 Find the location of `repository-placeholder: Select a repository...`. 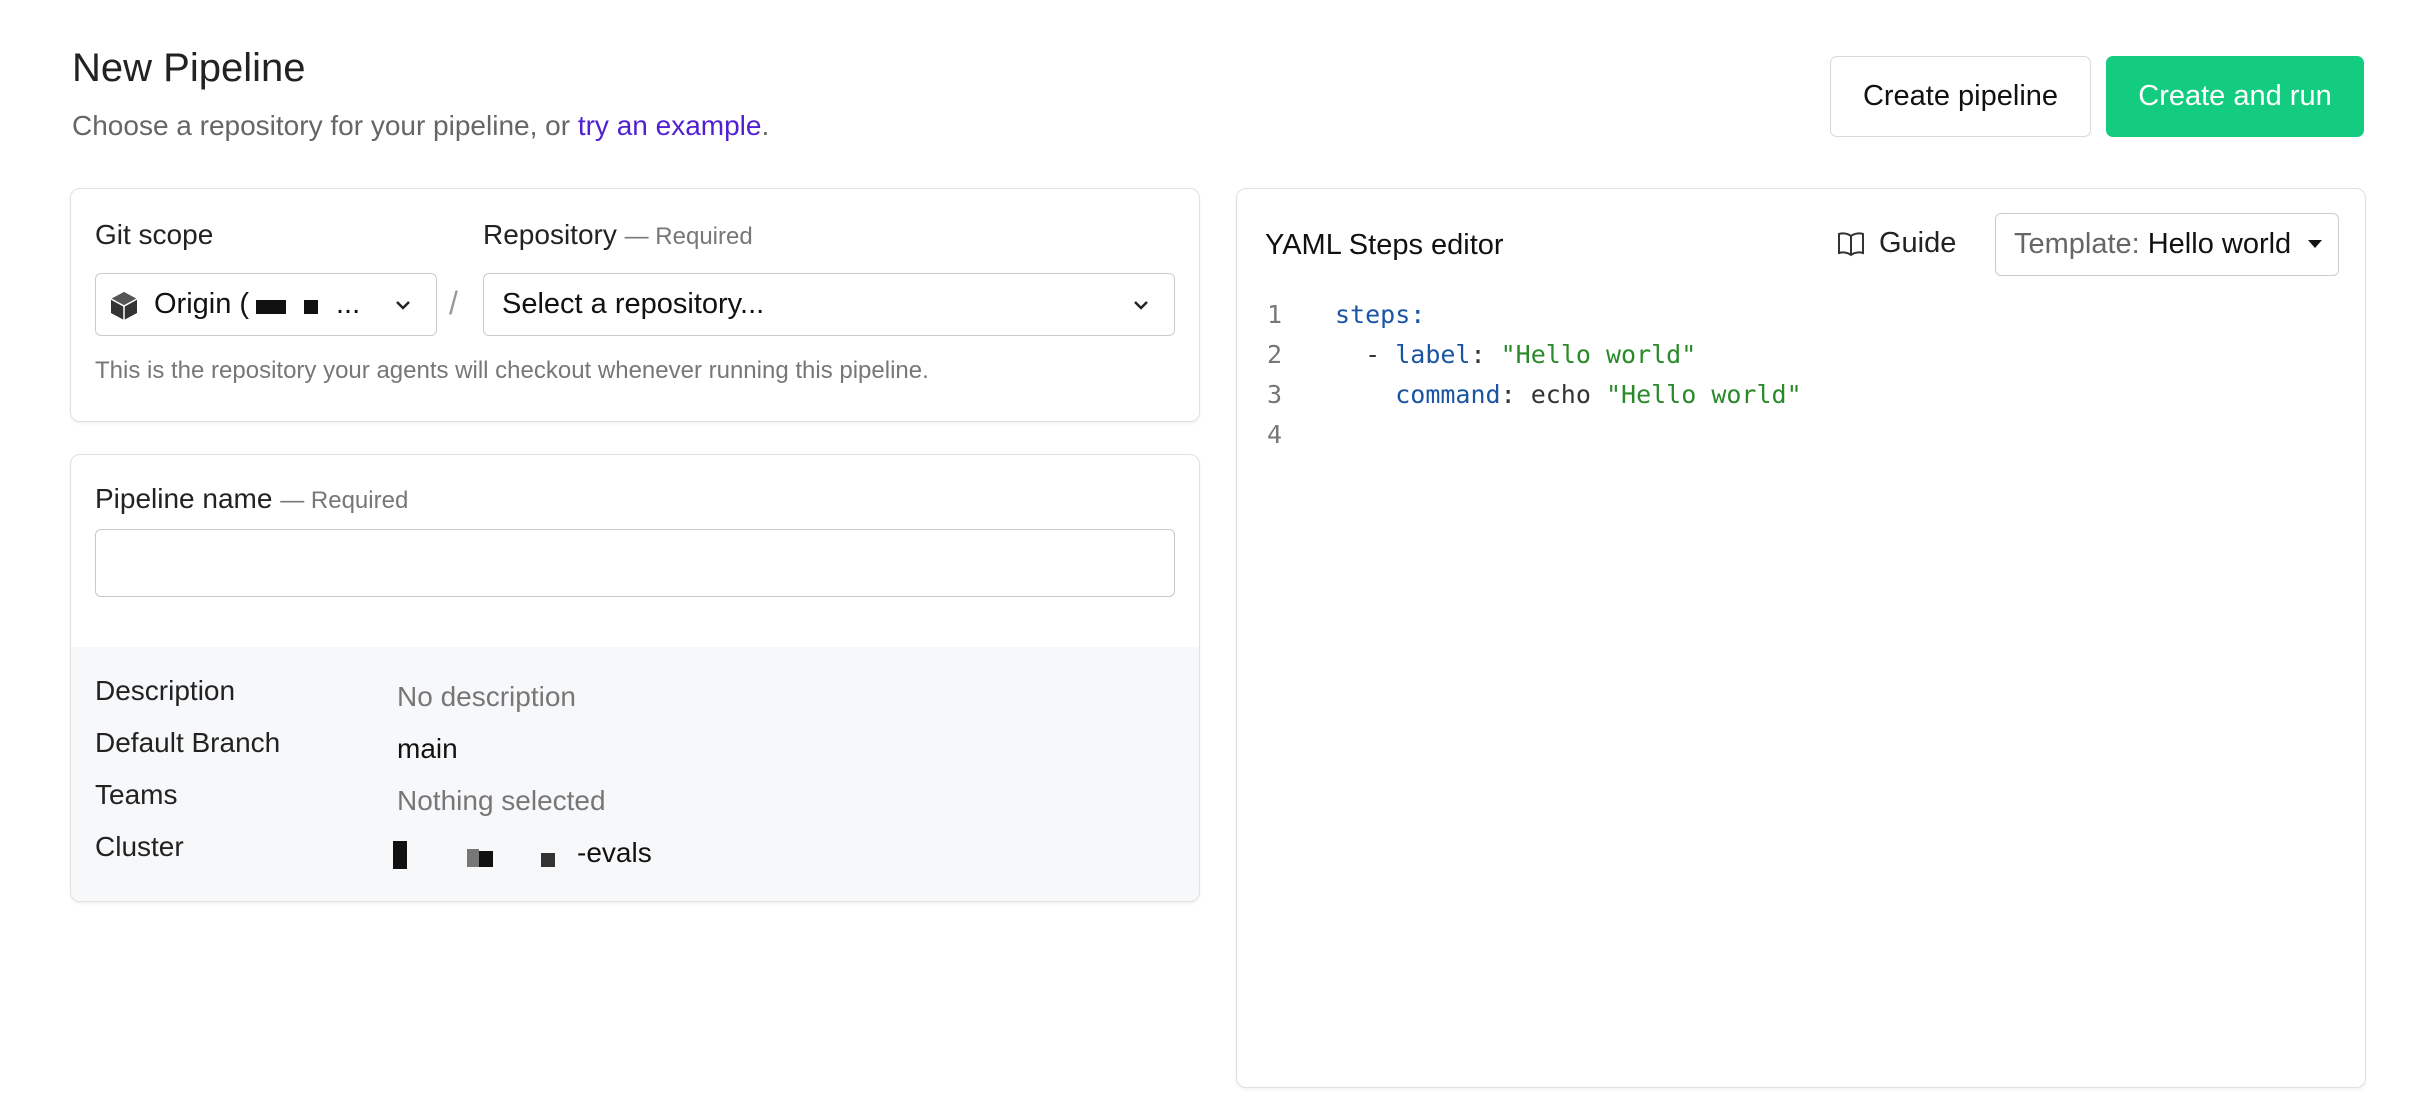

repository-placeholder: Select a repository... is located at coordinates (633, 304).